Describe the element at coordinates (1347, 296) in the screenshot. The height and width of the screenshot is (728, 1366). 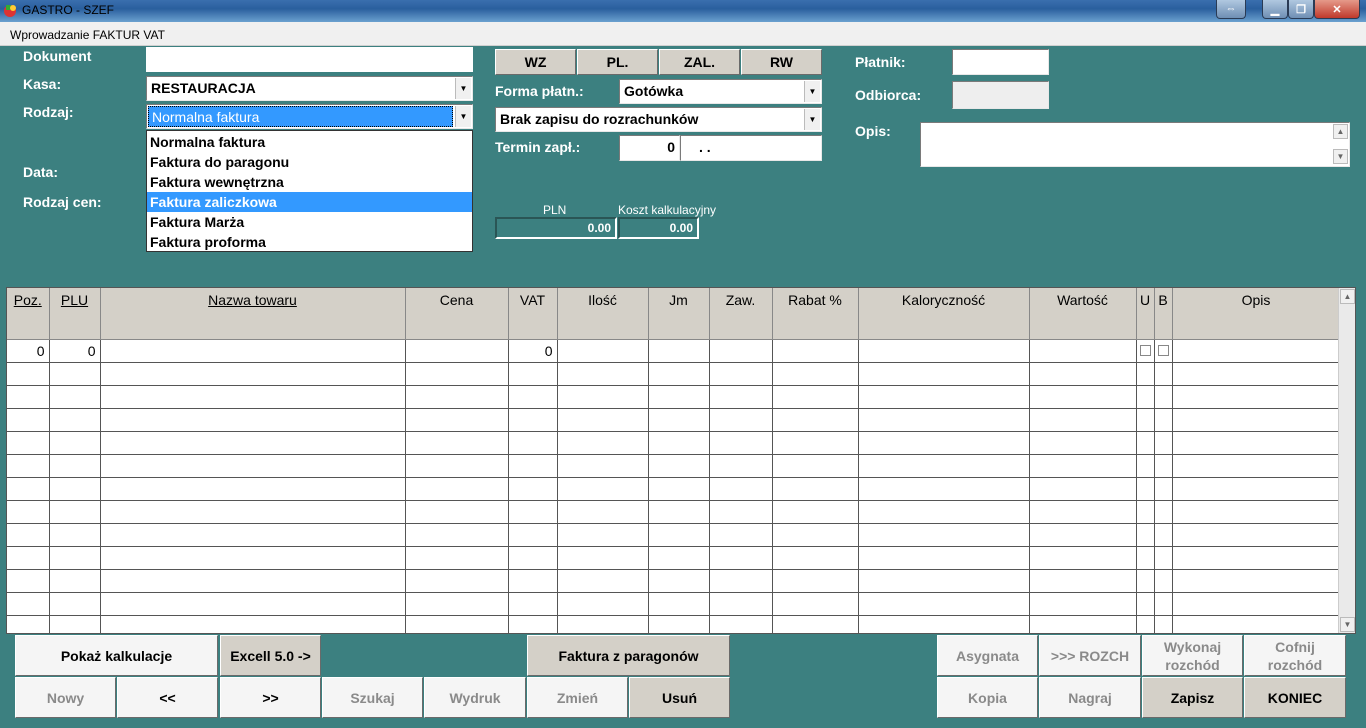
I see `scroll-up-icon: ▲` at that location.